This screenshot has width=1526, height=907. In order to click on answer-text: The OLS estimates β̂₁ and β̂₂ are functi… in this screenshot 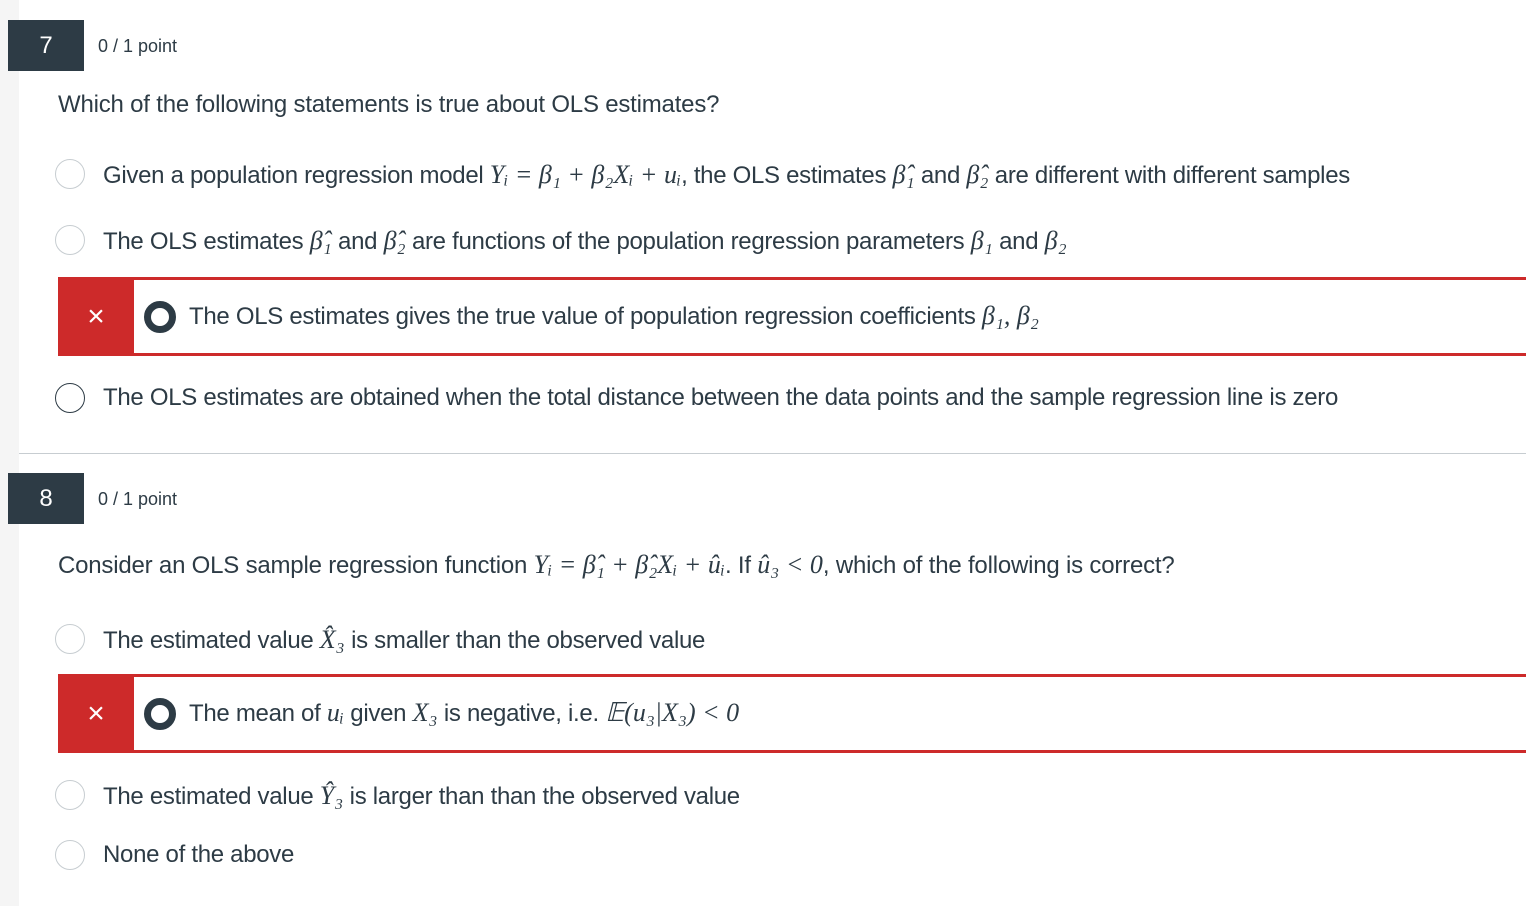, I will do `click(585, 240)`.